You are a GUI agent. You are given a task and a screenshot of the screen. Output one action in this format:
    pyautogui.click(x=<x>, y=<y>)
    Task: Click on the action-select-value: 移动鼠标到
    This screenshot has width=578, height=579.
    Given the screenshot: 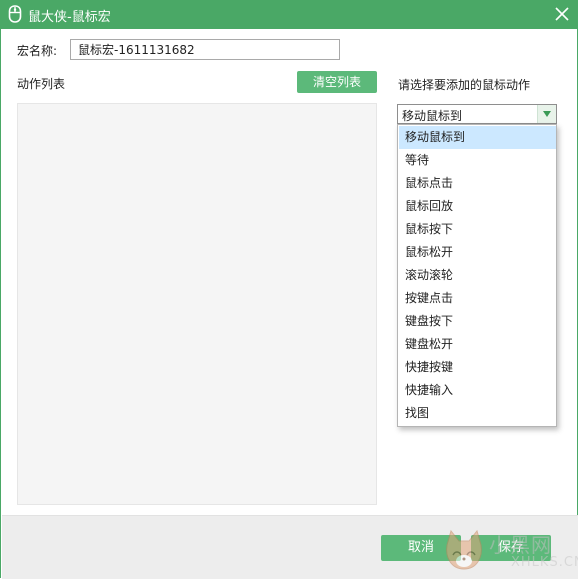 What is the action you would take?
    pyautogui.click(x=432, y=116)
    